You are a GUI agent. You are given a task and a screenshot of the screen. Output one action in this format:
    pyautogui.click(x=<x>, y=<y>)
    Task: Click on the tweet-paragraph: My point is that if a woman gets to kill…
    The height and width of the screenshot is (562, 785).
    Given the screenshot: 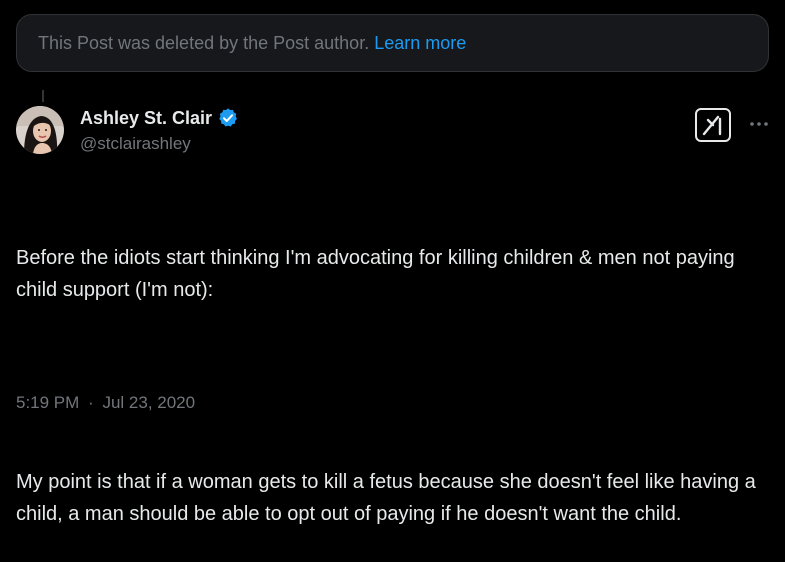 What is the action you would take?
    pyautogui.click(x=389, y=498)
    